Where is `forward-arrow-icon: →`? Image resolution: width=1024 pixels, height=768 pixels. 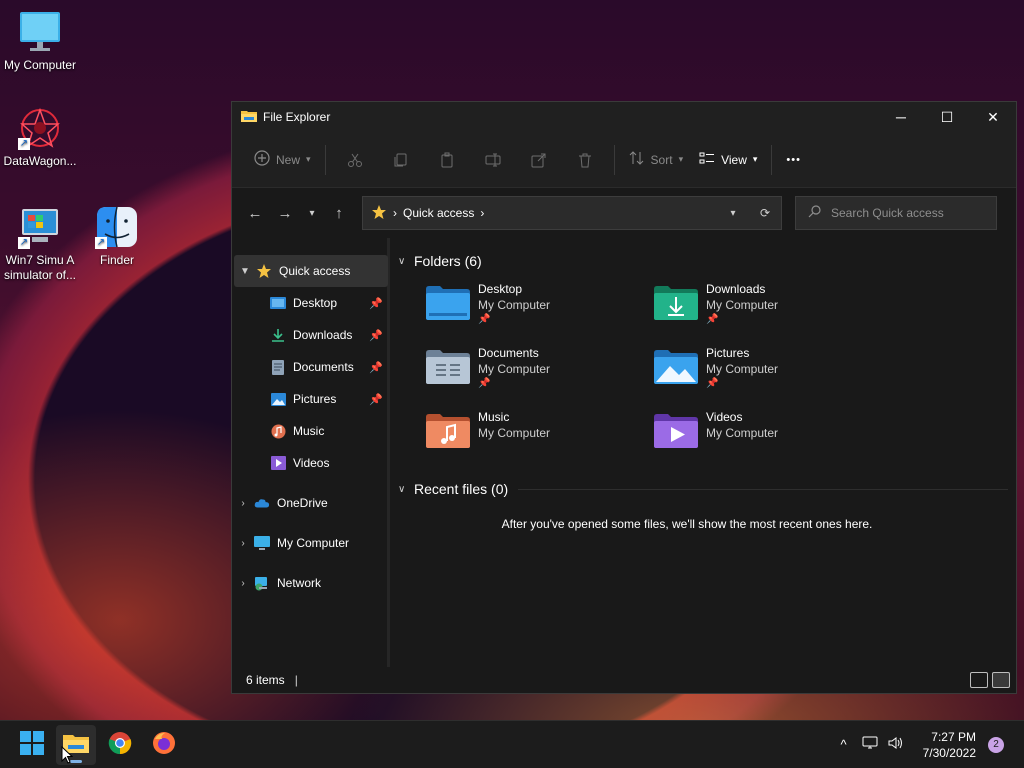 forward-arrow-icon: → is located at coordinates (285, 213).